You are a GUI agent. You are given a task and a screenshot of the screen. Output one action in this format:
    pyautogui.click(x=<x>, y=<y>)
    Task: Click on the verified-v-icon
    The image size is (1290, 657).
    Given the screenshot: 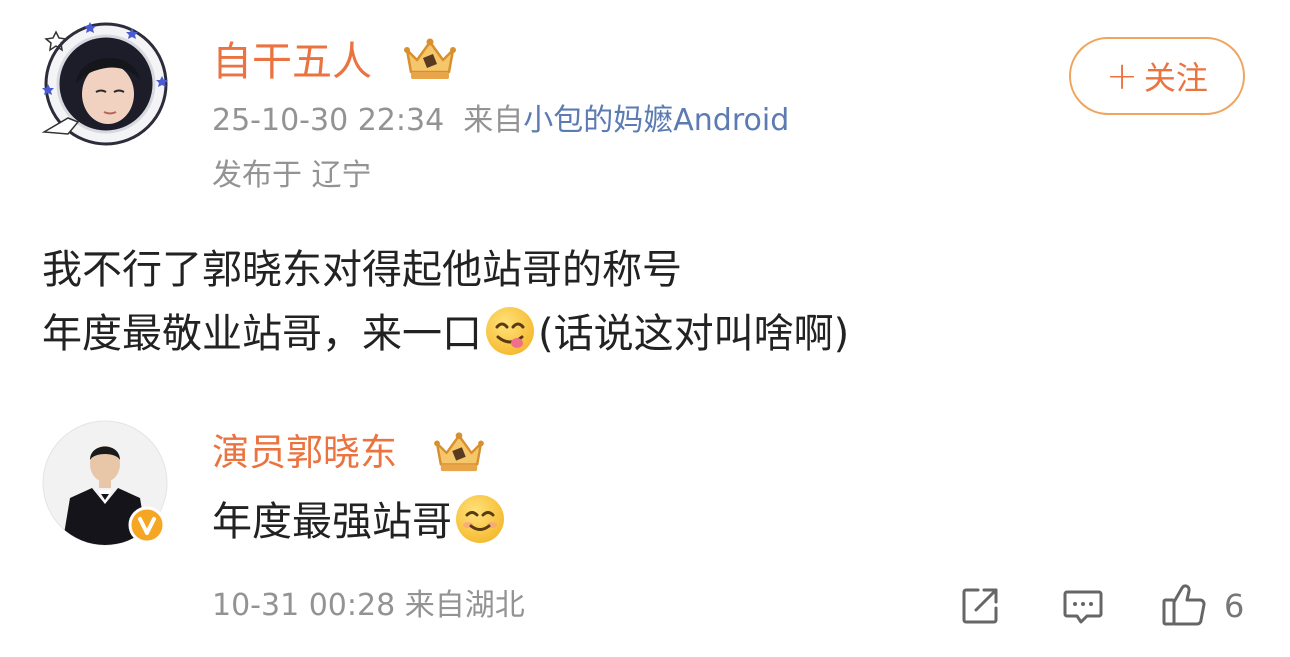 What is the action you would take?
    pyautogui.click(x=147, y=525)
    